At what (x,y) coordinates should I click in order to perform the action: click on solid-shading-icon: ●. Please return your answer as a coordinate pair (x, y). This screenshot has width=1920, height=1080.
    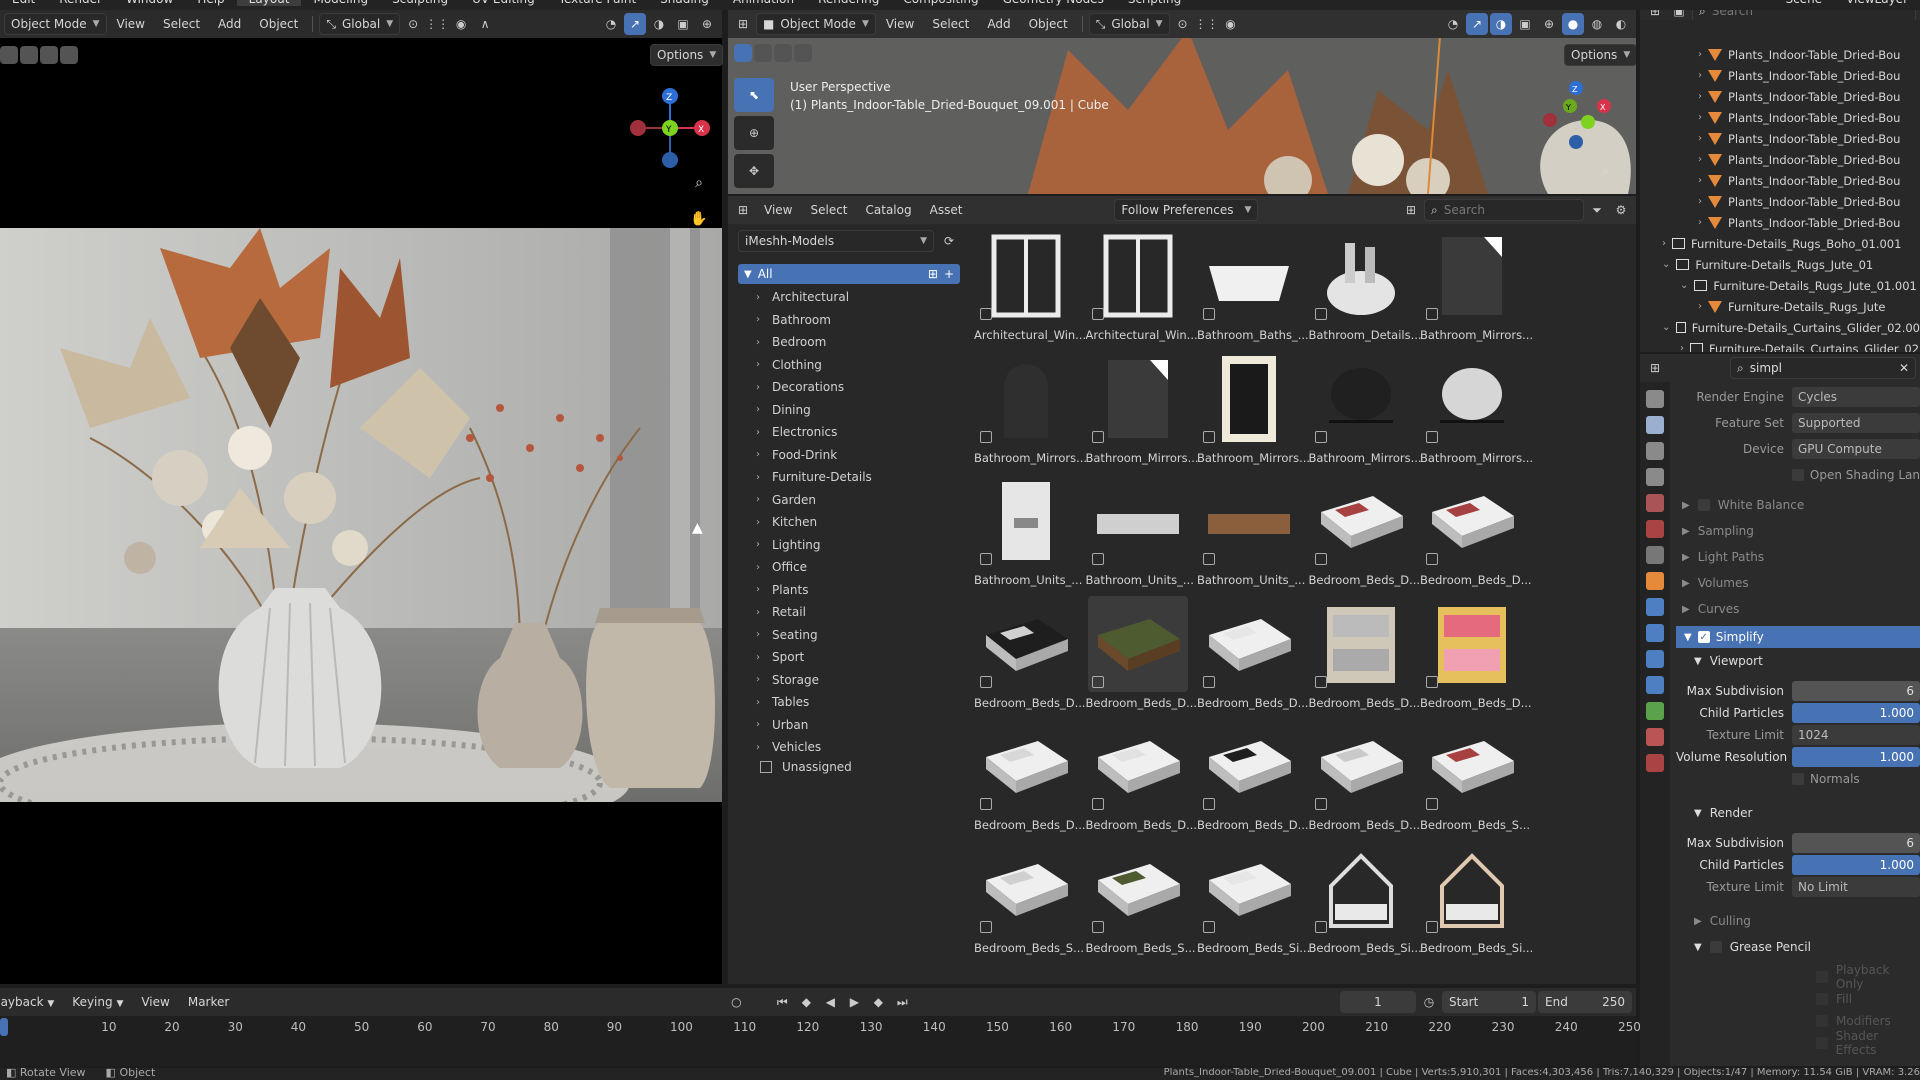
    Looking at the image, I should click on (1573, 24).